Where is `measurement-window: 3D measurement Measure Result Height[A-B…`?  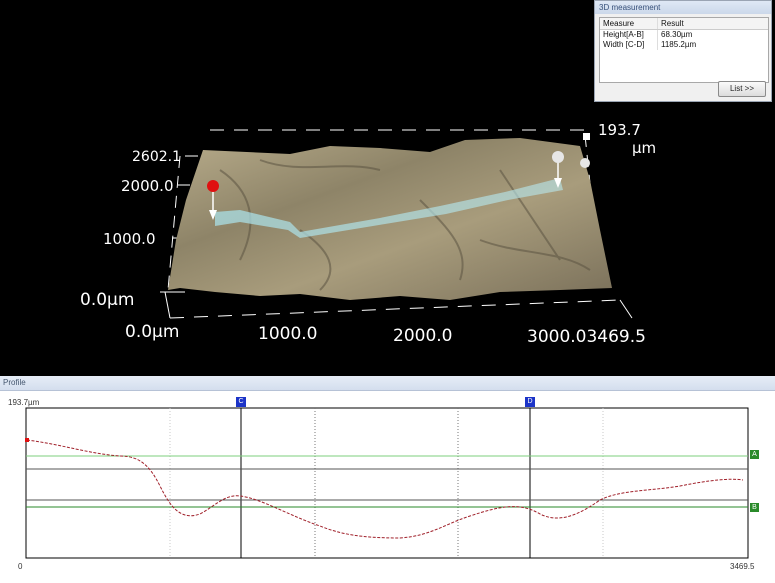
measurement-window: 3D measurement Measure Result Height[A-B… is located at coordinates (683, 51).